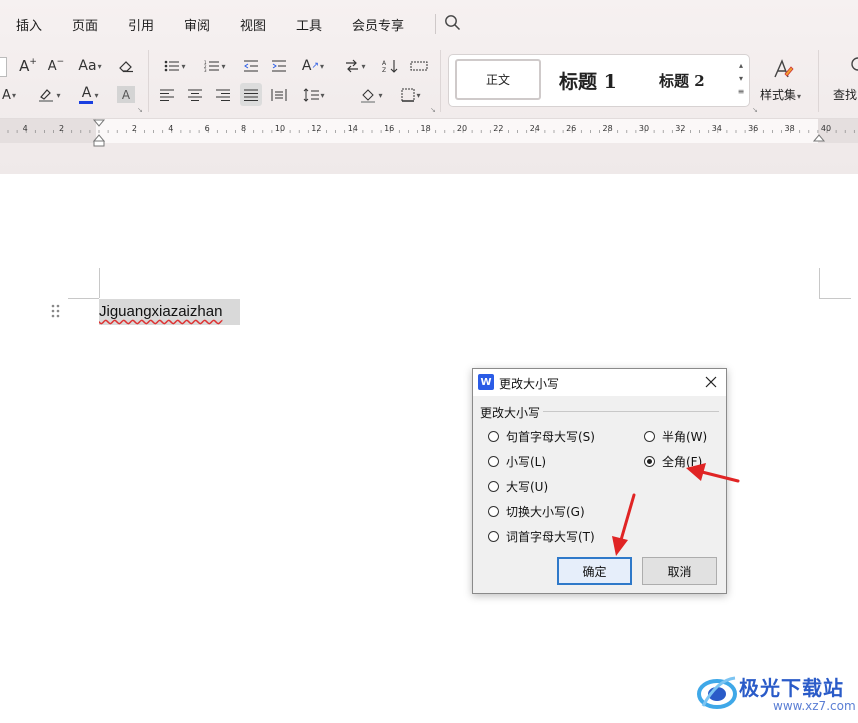  Describe the element at coordinates (518, 486) in the screenshot. I see `radio-uppercase: 大写(U)` at that location.